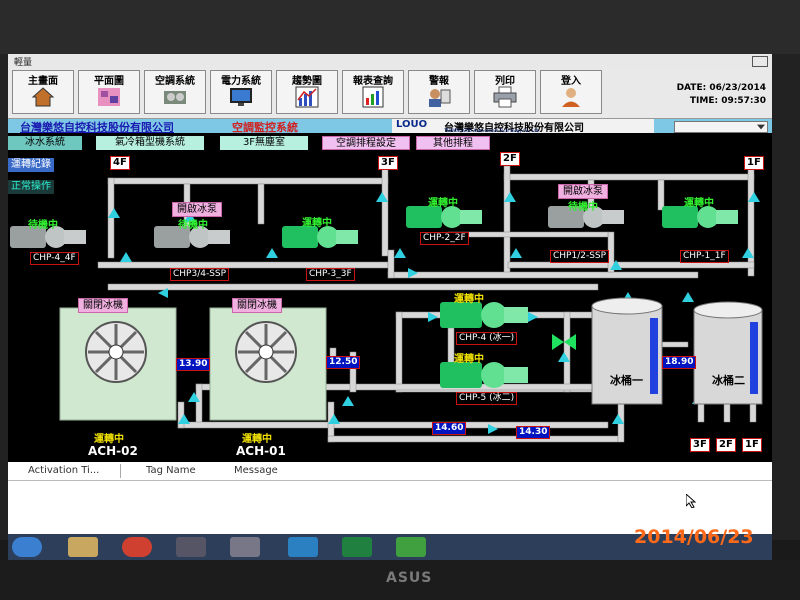  I want to click on toolbar-power-button: 電力系統, so click(241, 92).